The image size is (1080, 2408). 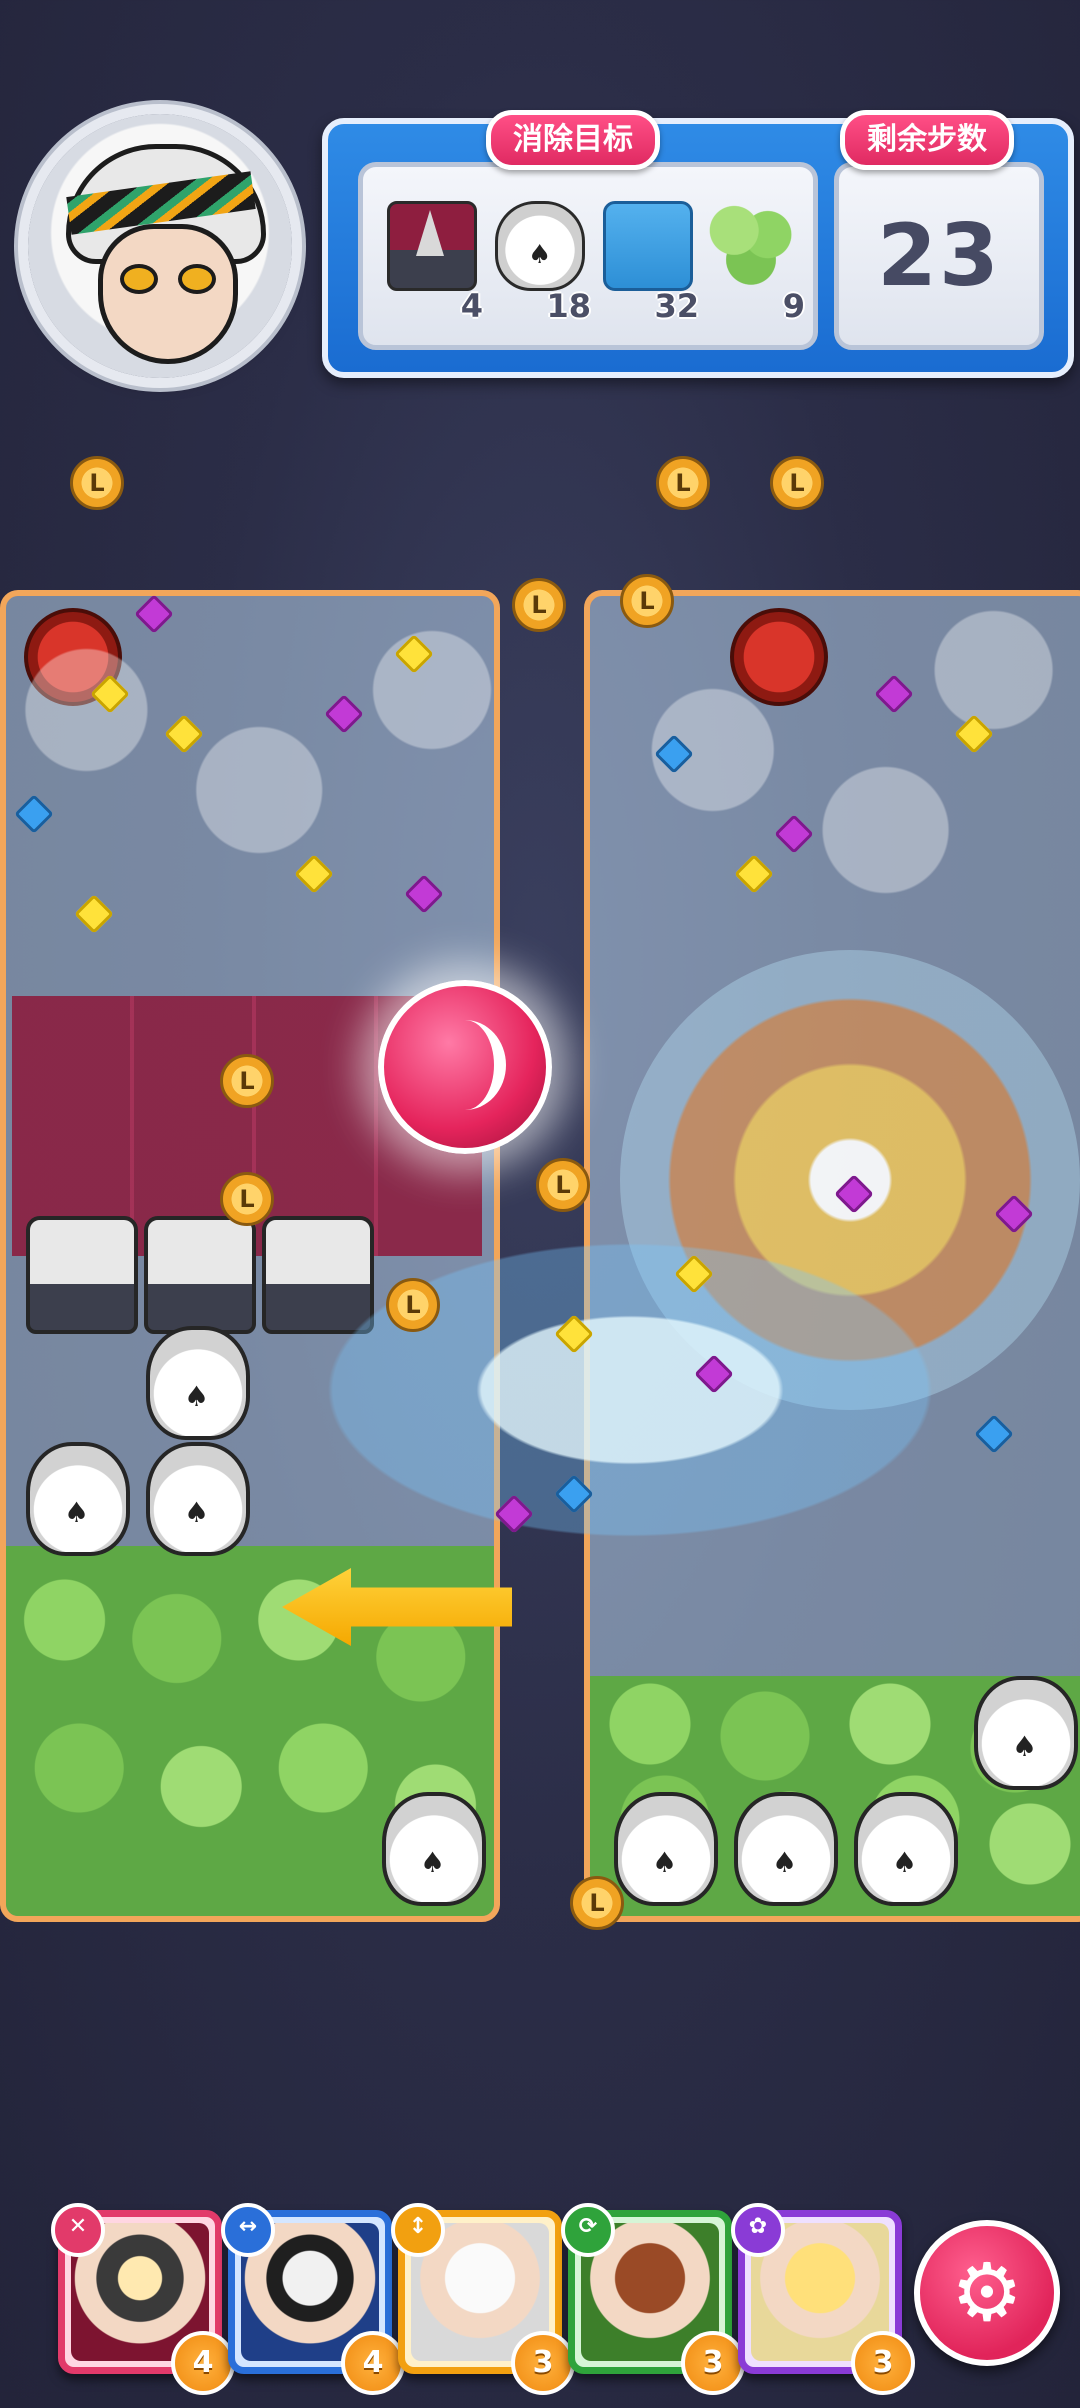 What do you see at coordinates (143, 2299) in the screenshot?
I see `hero-card-1: ✕ 4` at bounding box center [143, 2299].